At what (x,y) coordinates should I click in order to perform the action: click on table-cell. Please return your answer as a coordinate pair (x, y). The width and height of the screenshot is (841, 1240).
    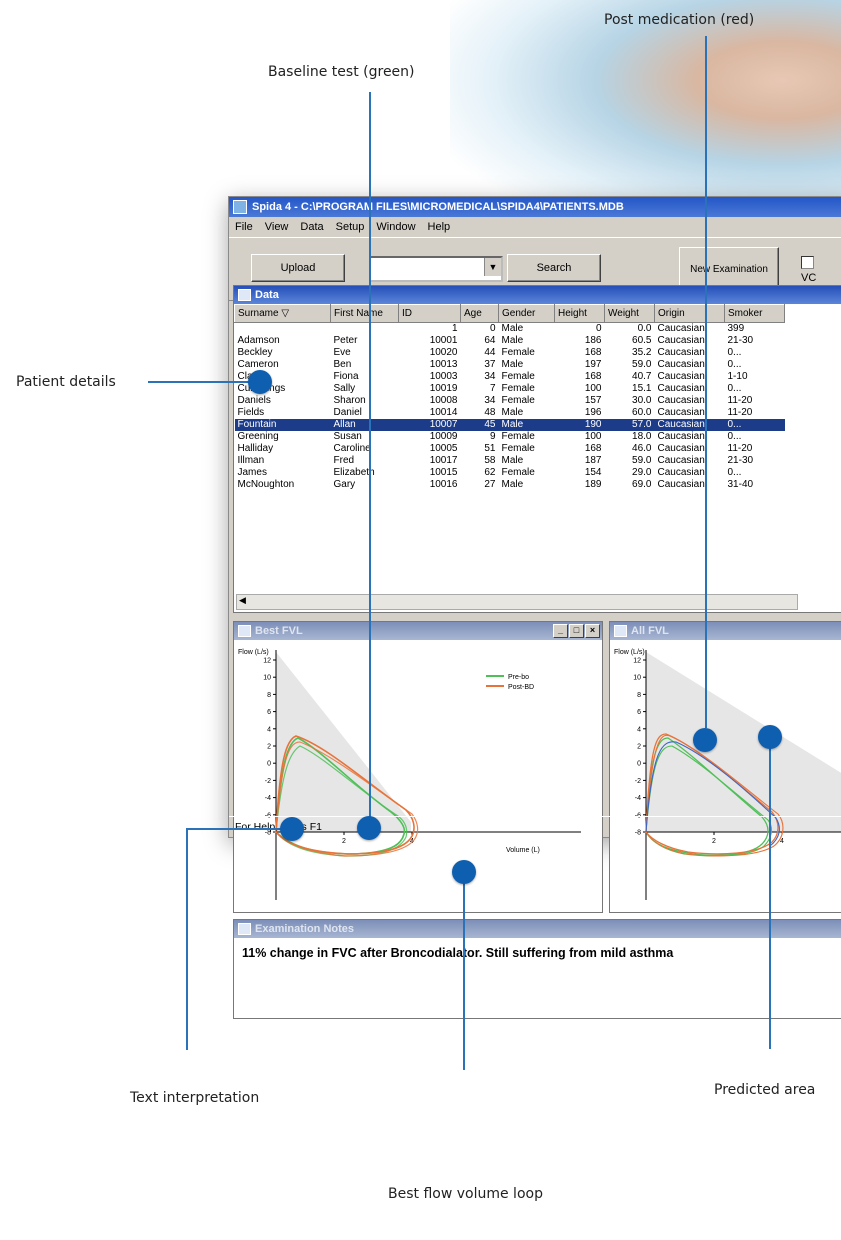
    Looking at the image, I should click on (283, 329).